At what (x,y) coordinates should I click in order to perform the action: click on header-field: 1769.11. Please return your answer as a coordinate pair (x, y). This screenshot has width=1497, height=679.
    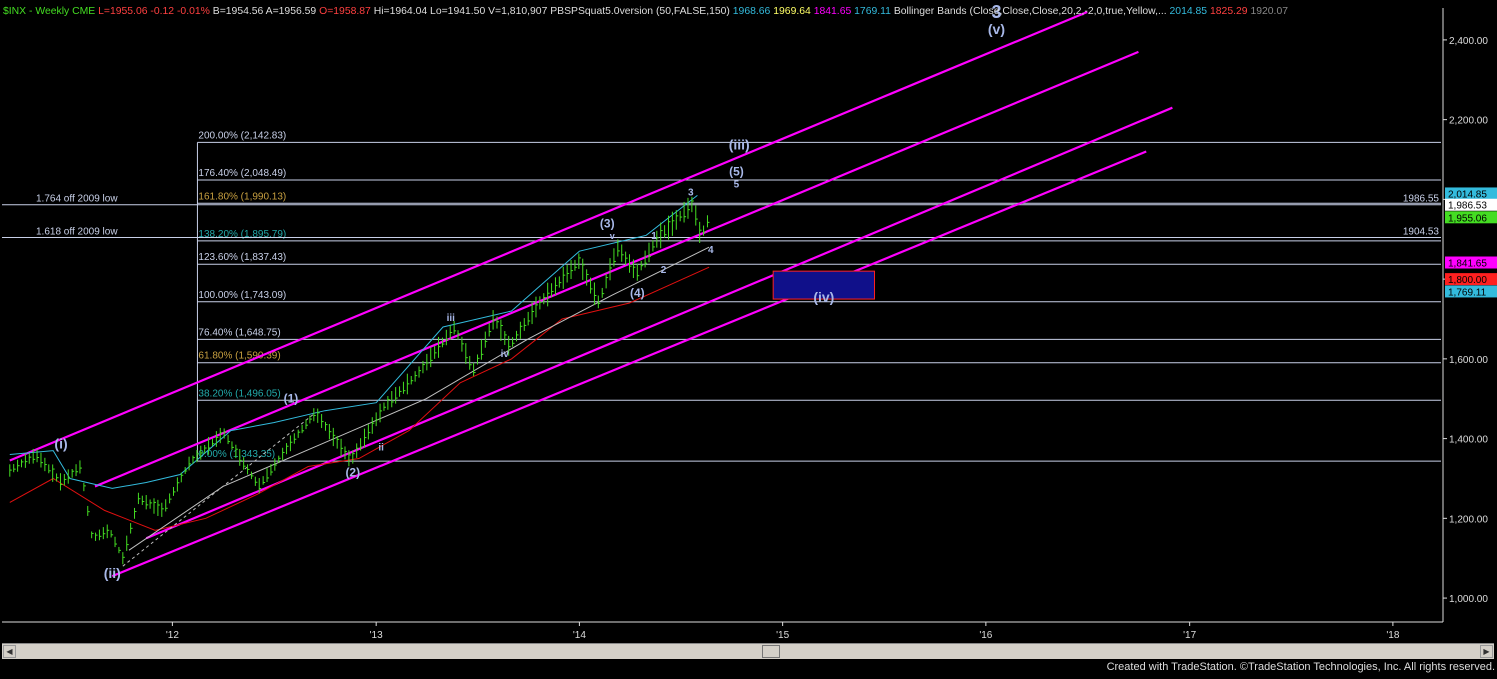
    Looking at the image, I should click on (874, 11).